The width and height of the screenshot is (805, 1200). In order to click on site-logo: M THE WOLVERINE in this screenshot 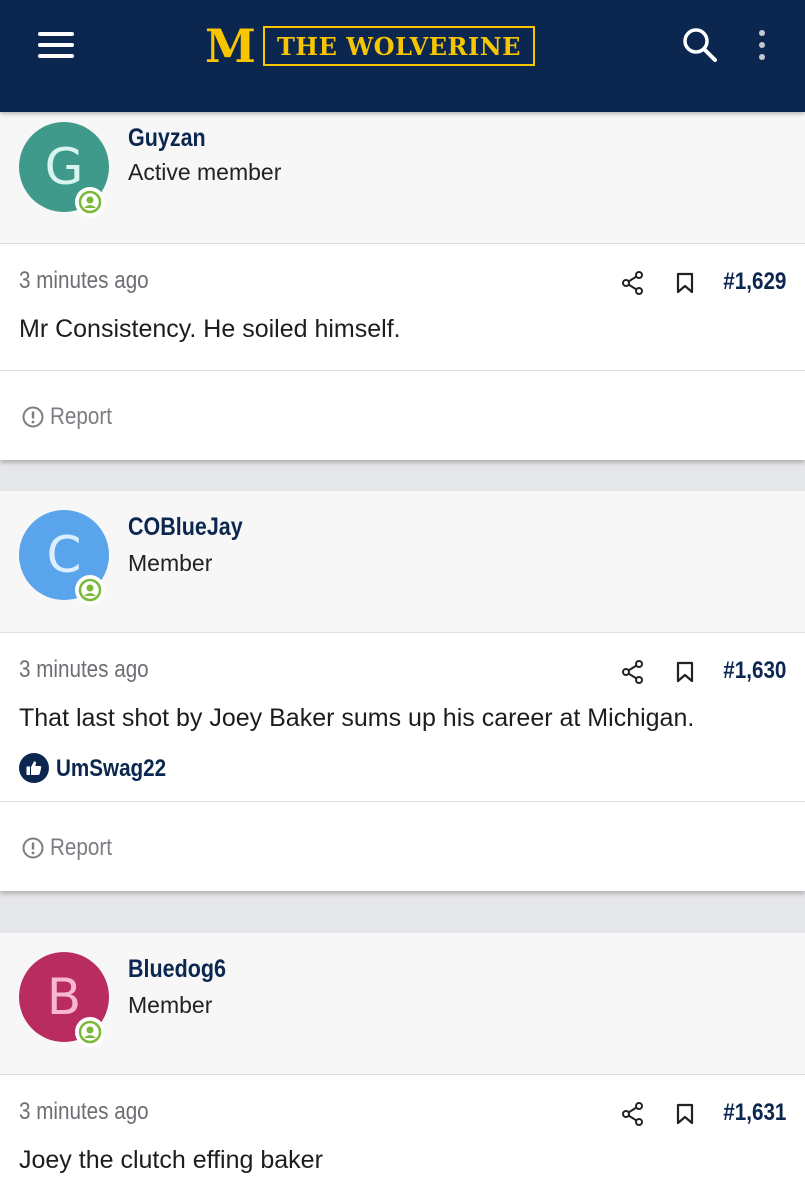, I will do `click(370, 46)`.